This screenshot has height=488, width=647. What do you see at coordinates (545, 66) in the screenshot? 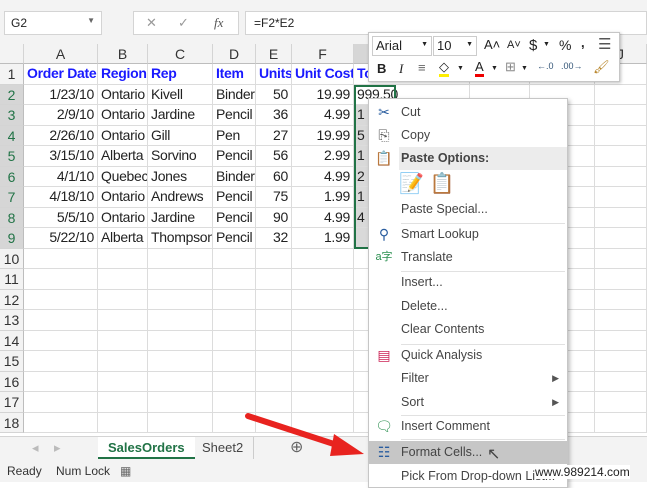
I see `increase-decimal-icon: ←.0` at bounding box center [545, 66].